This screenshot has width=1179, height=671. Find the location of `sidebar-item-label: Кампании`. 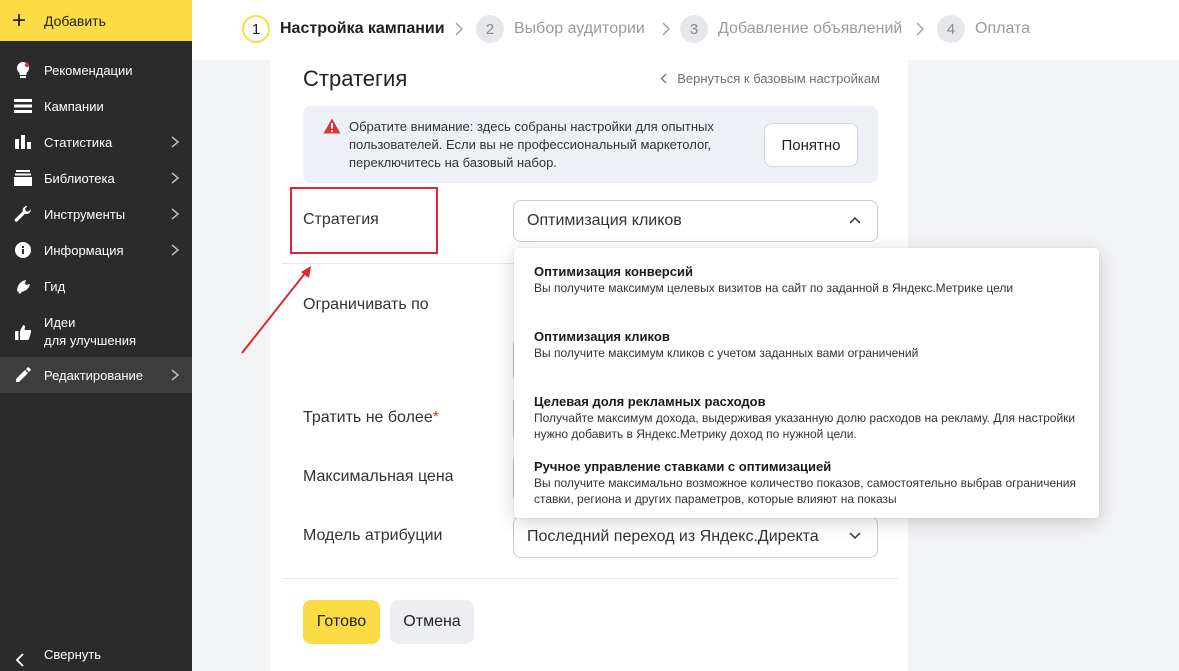

sidebar-item-label: Кампании is located at coordinates (74, 106).